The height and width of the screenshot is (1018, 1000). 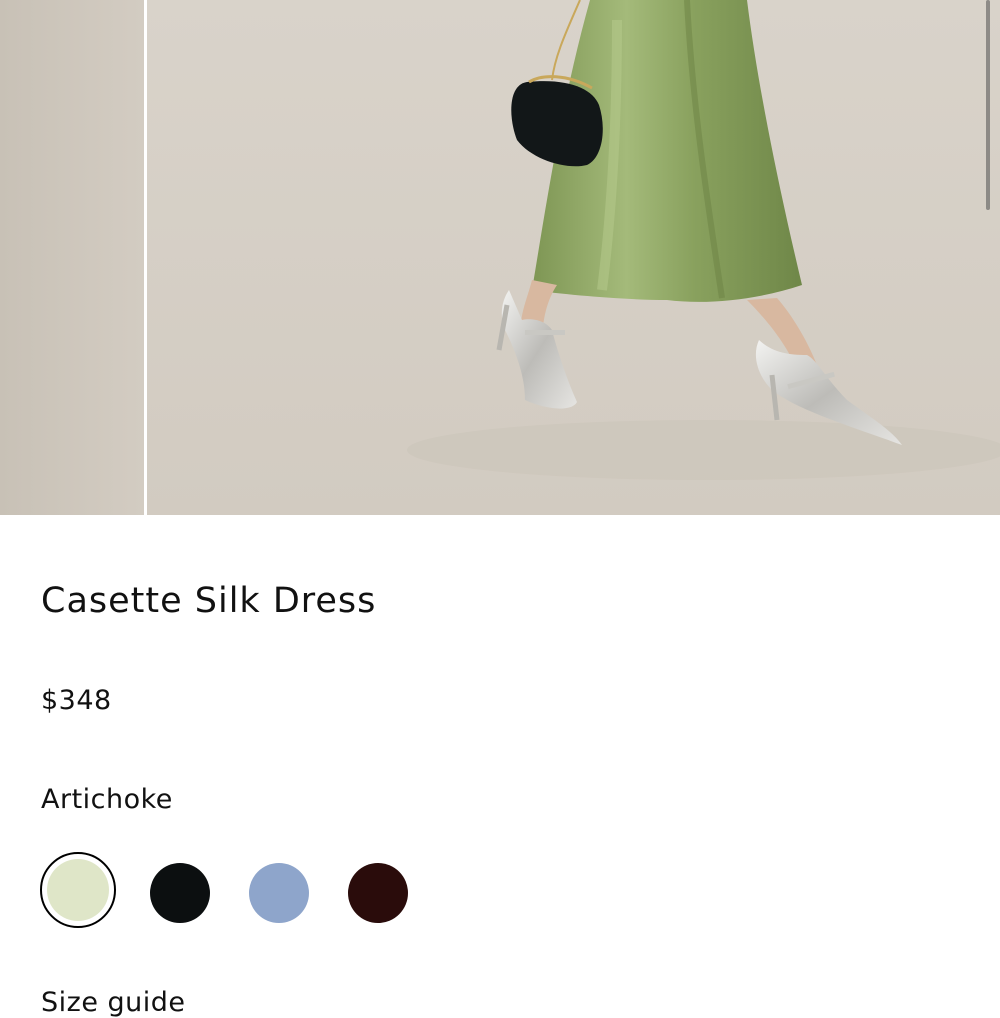 What do you see at coordinates (107, 799) in the screenshot?
I see `selected-color-label: Artichoke` at bounding box center [107, 799].